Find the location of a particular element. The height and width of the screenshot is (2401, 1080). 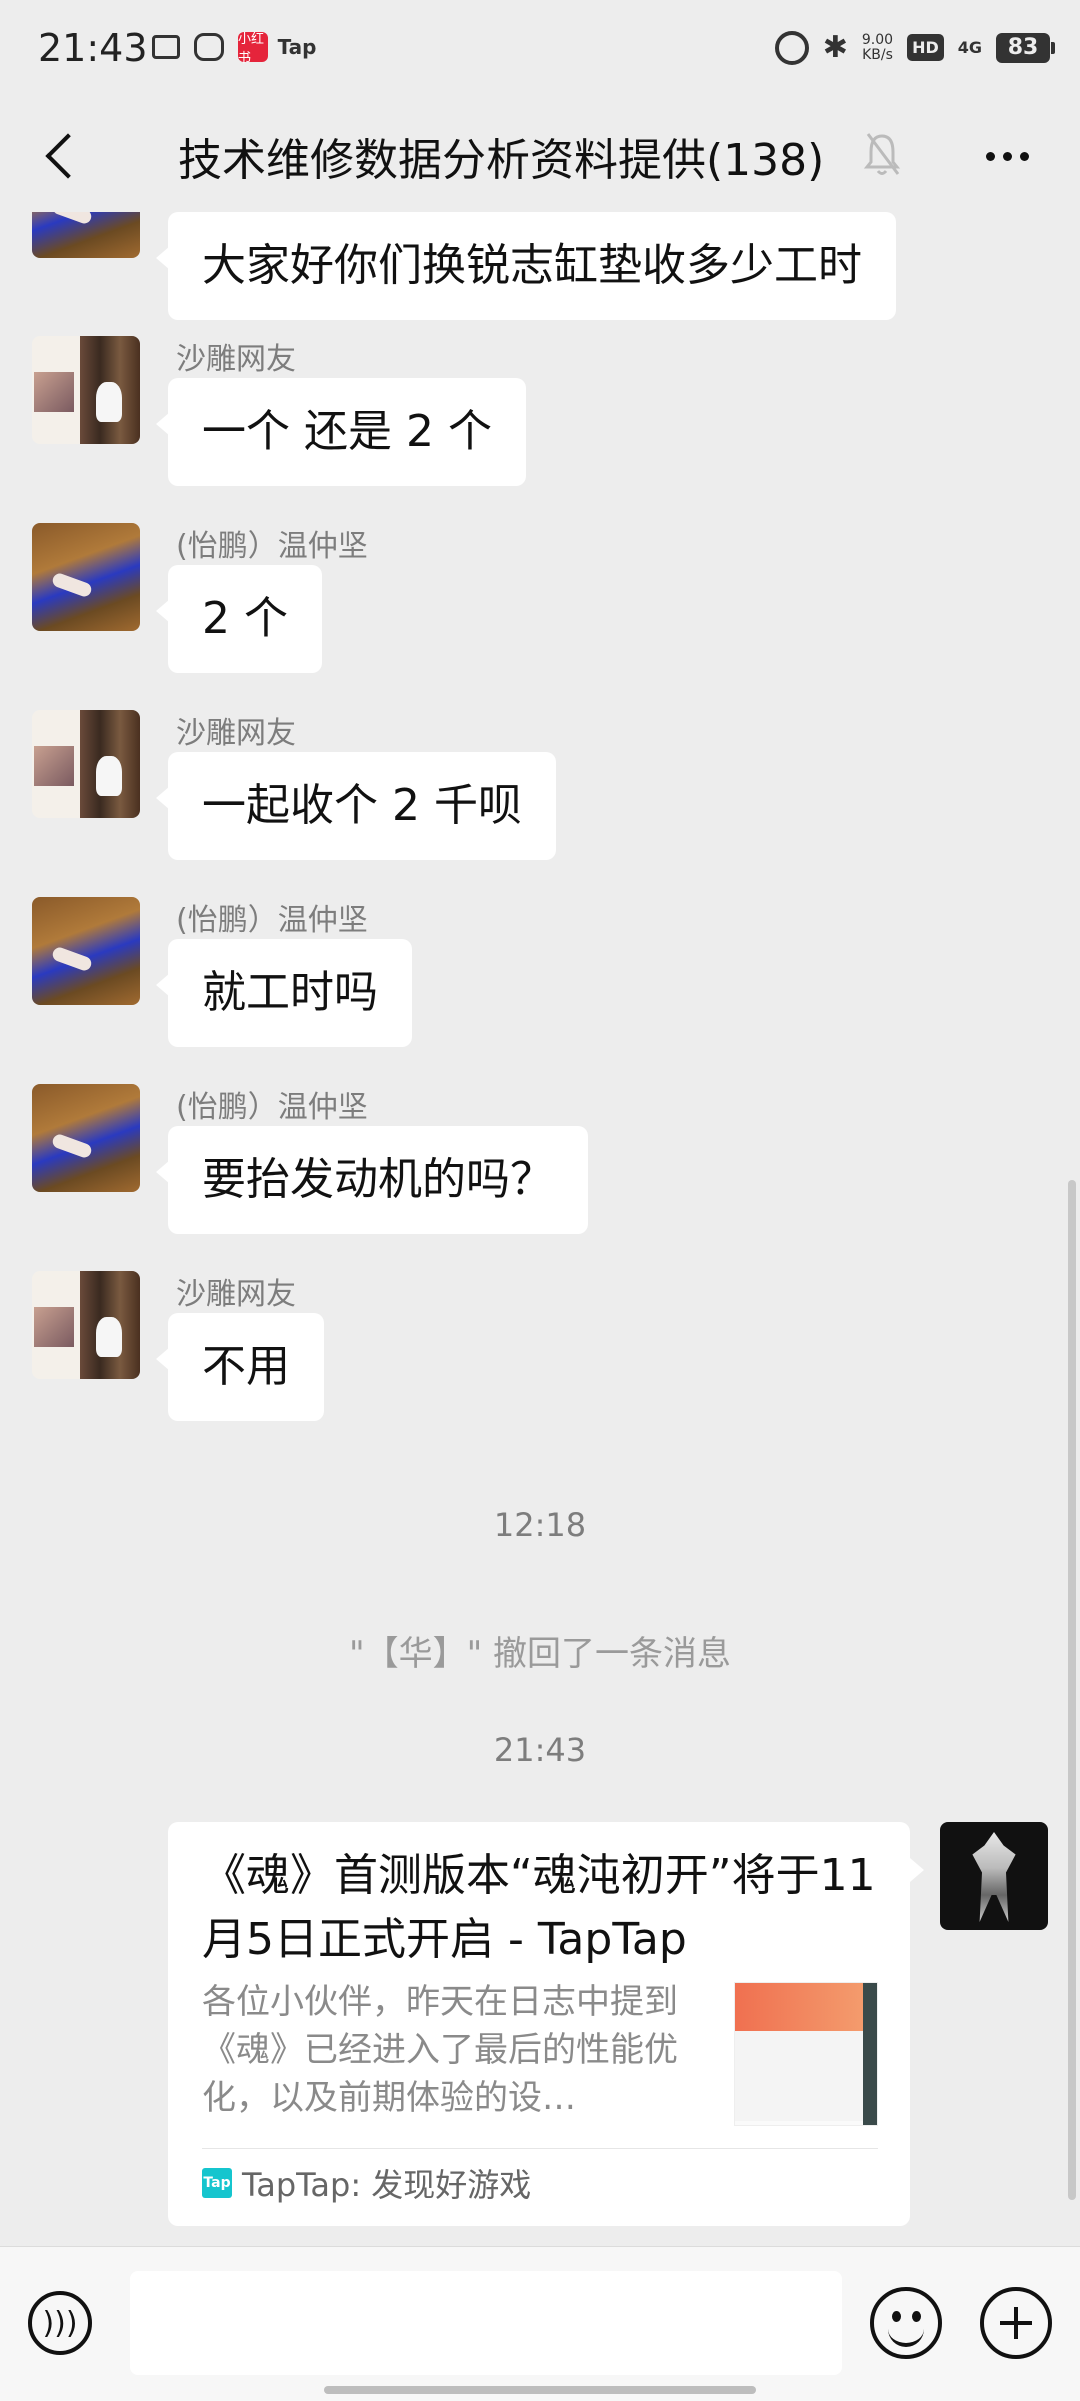

link-card-thumbnail is located at coordinates (806, 2054).